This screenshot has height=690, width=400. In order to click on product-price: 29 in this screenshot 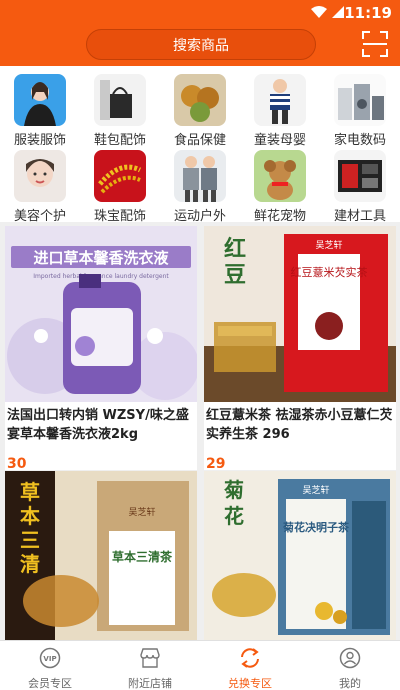, I will do `click(216, 464)`.